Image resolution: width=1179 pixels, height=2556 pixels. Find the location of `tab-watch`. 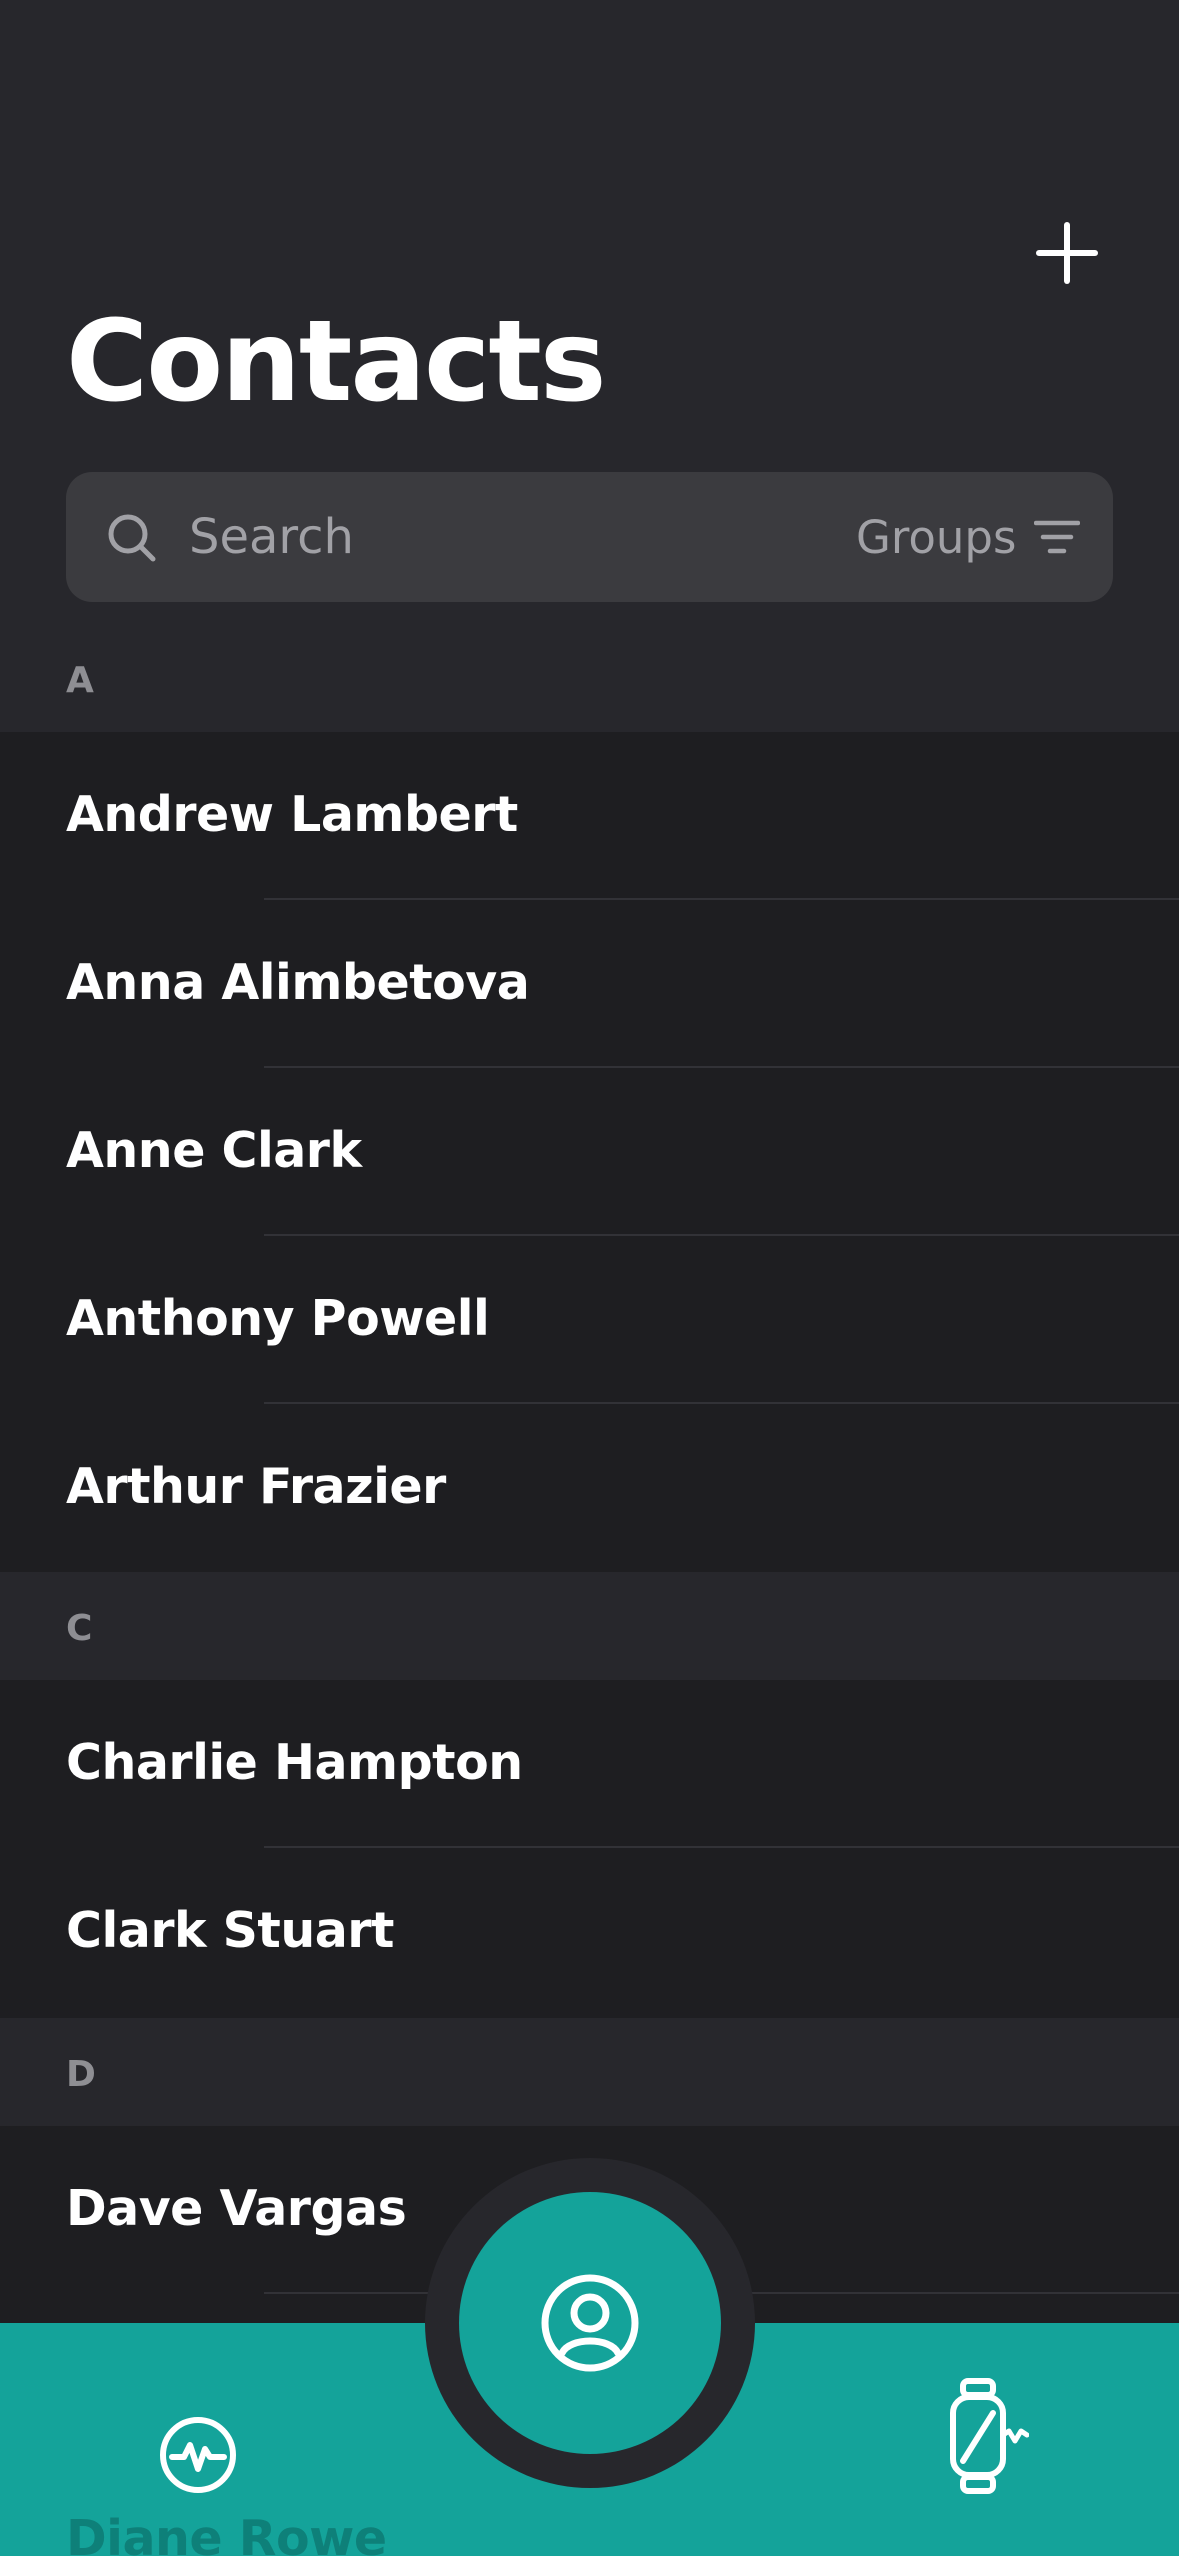

tab-watch is located at coordinates (987, 2438).